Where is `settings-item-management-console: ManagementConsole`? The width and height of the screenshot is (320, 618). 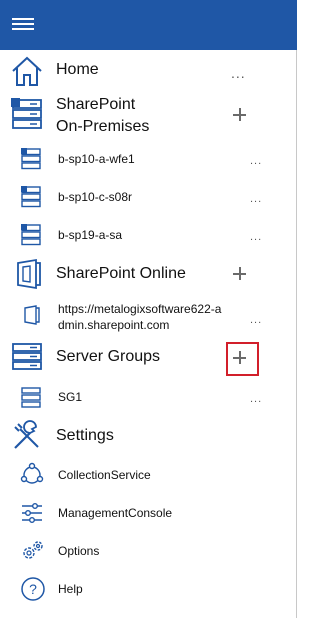 settings-item-management-console: ManagementConsole is located at coordinates (148, 513).